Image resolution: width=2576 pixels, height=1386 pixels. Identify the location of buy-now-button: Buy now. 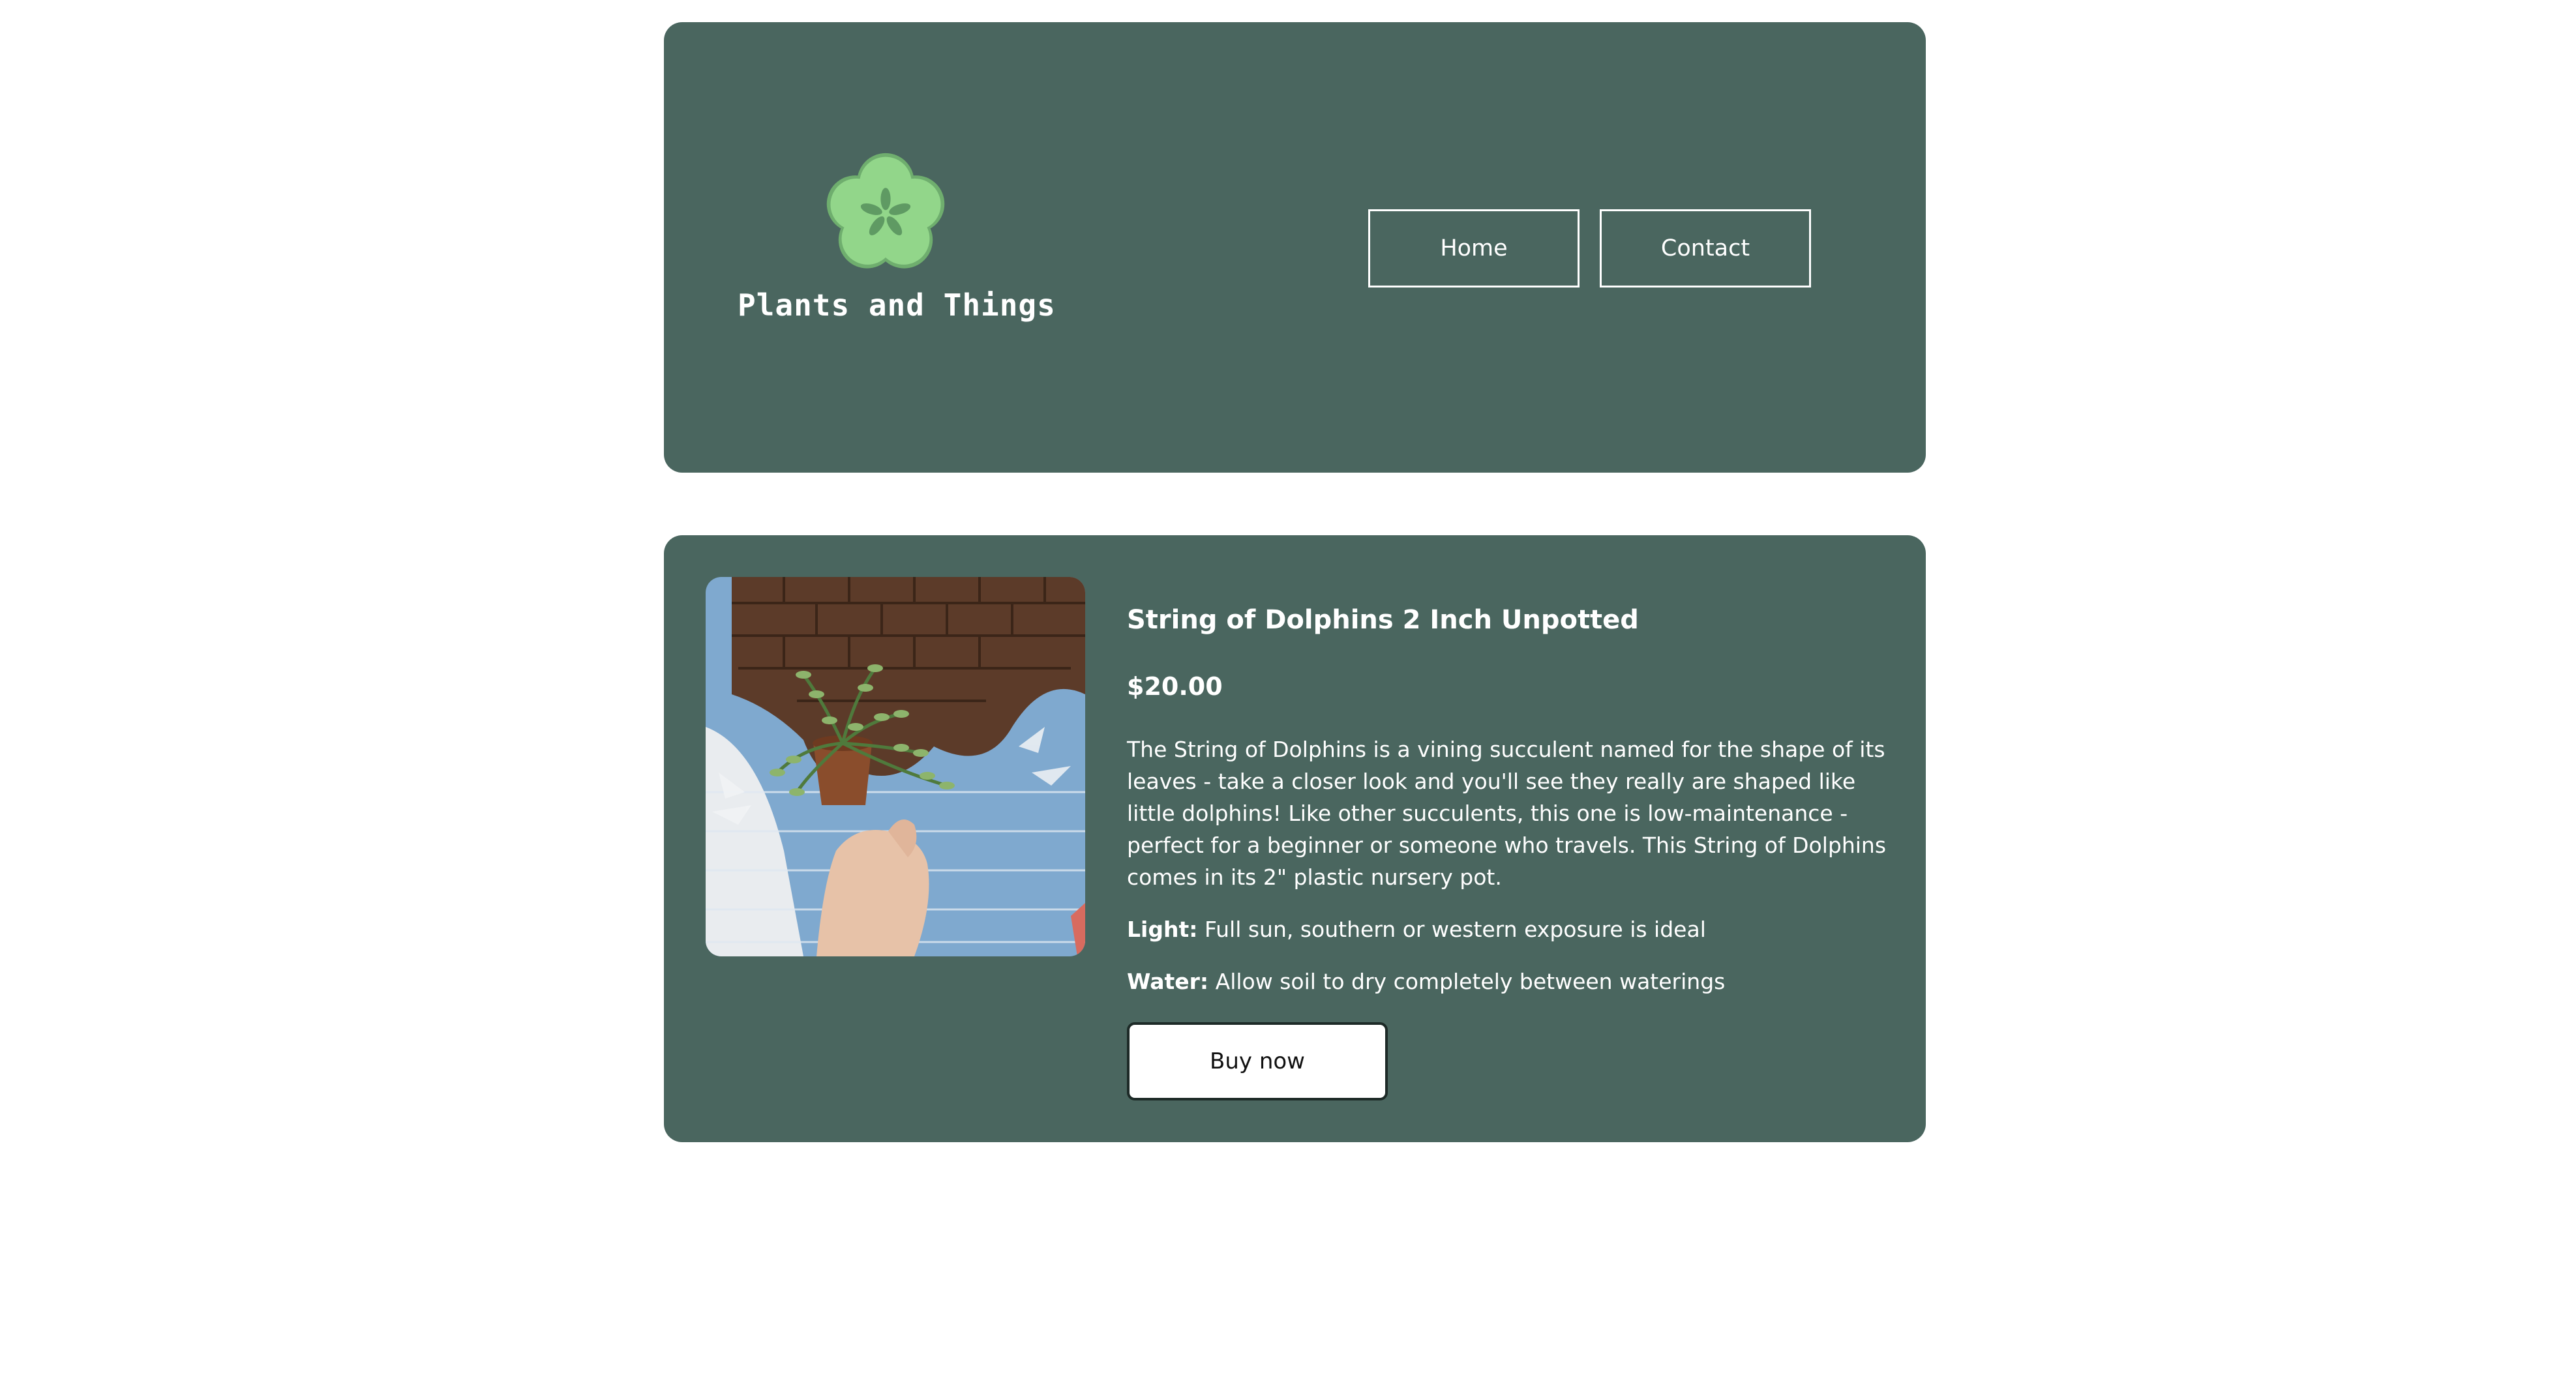
(1257, 1061).